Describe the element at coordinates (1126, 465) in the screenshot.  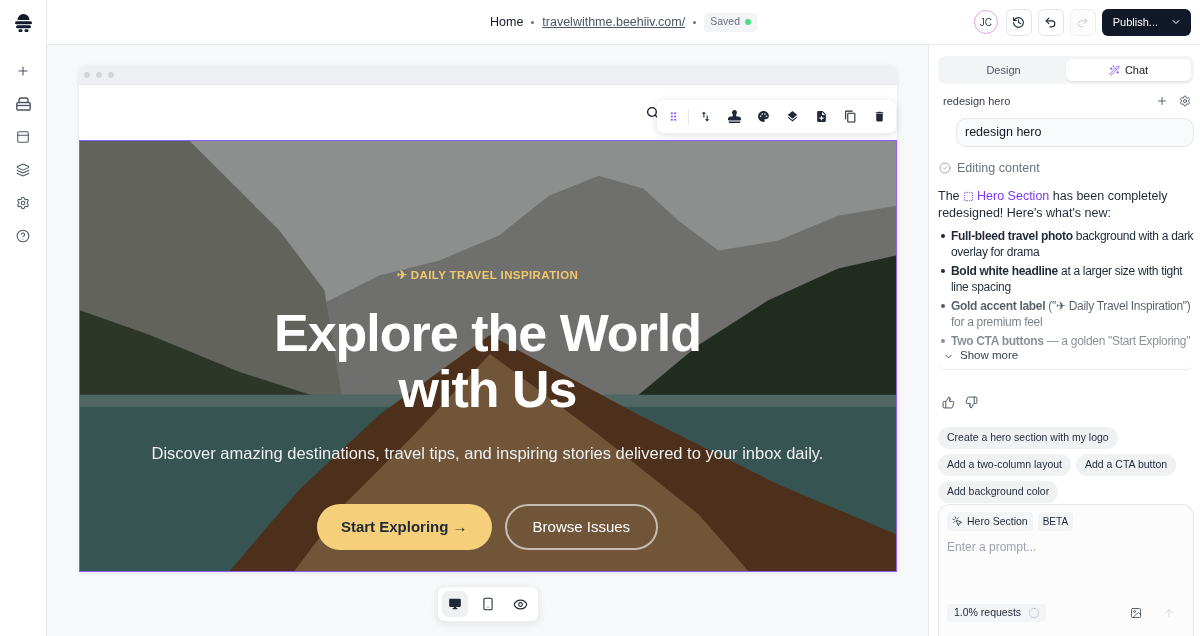
I see `suggestion-chip: Add a CTA button` at that location.